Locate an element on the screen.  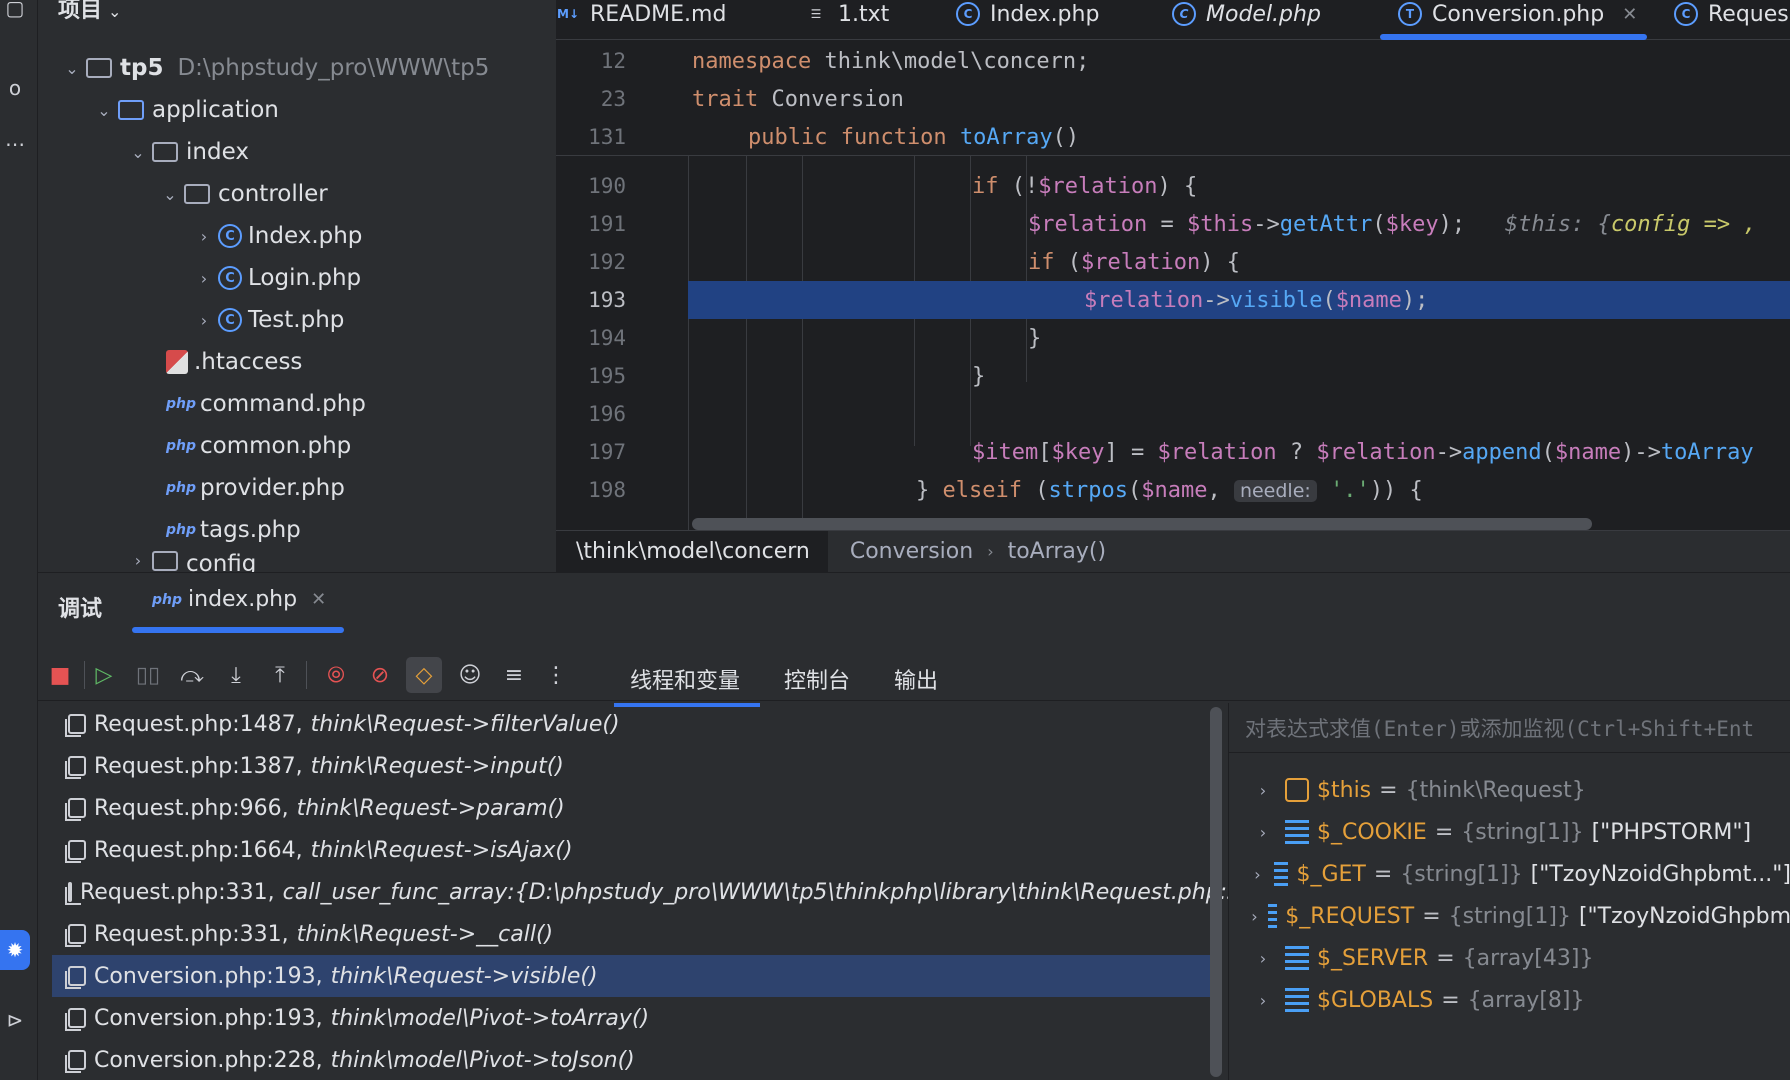
tree-node-tp5: ⌄ tp5 D:\phpstudy_pro\WWW\tp5 is located at coordinates (273, 68).